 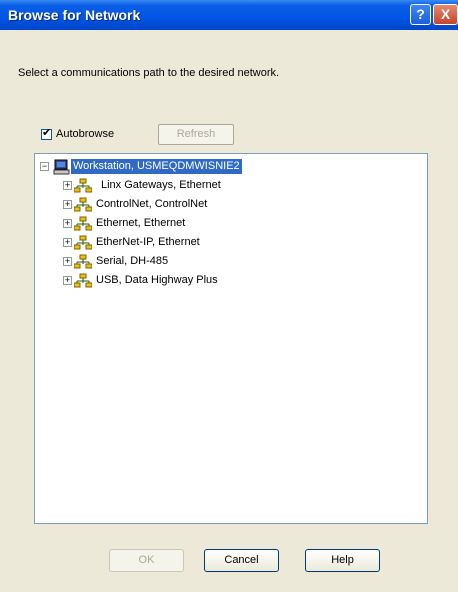 I want to click on tree-node-label: Linx Gateways, Ethernet, so click(x=161, y=185).